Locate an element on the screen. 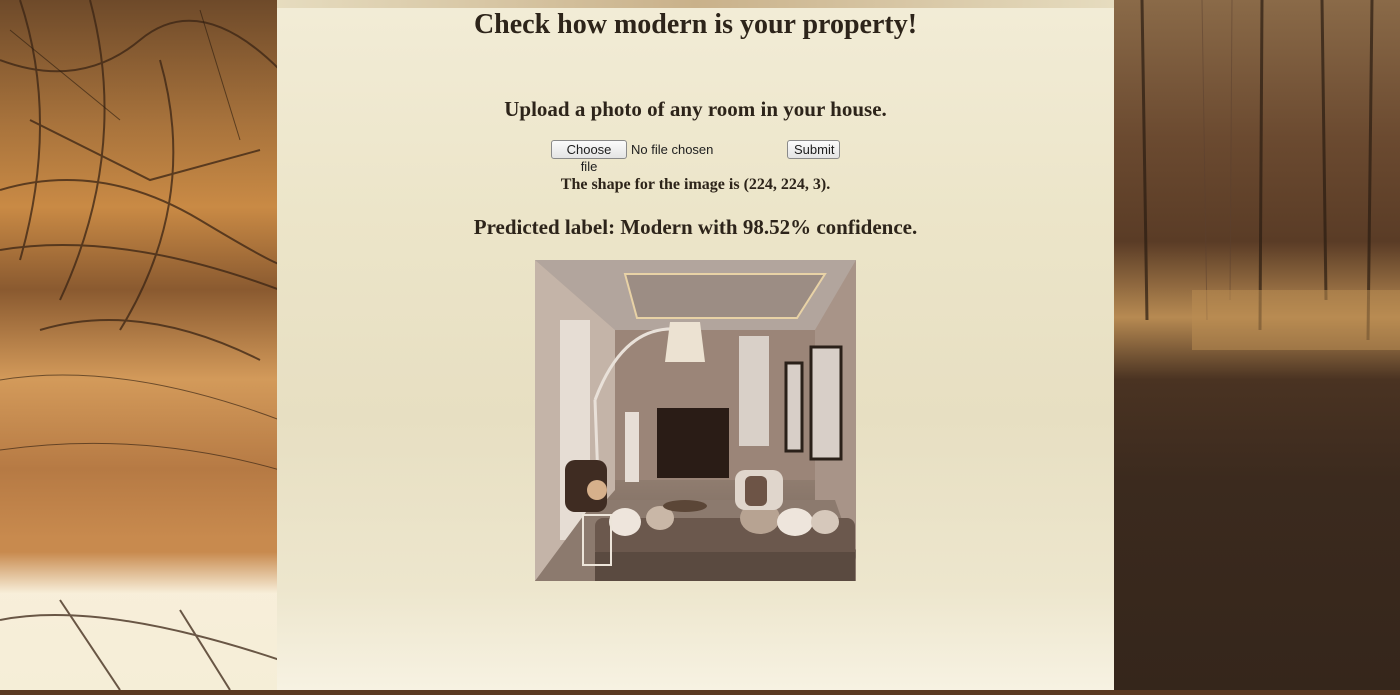 The image size is (1400, 695). top-strip is located at coordinates (695, 4).